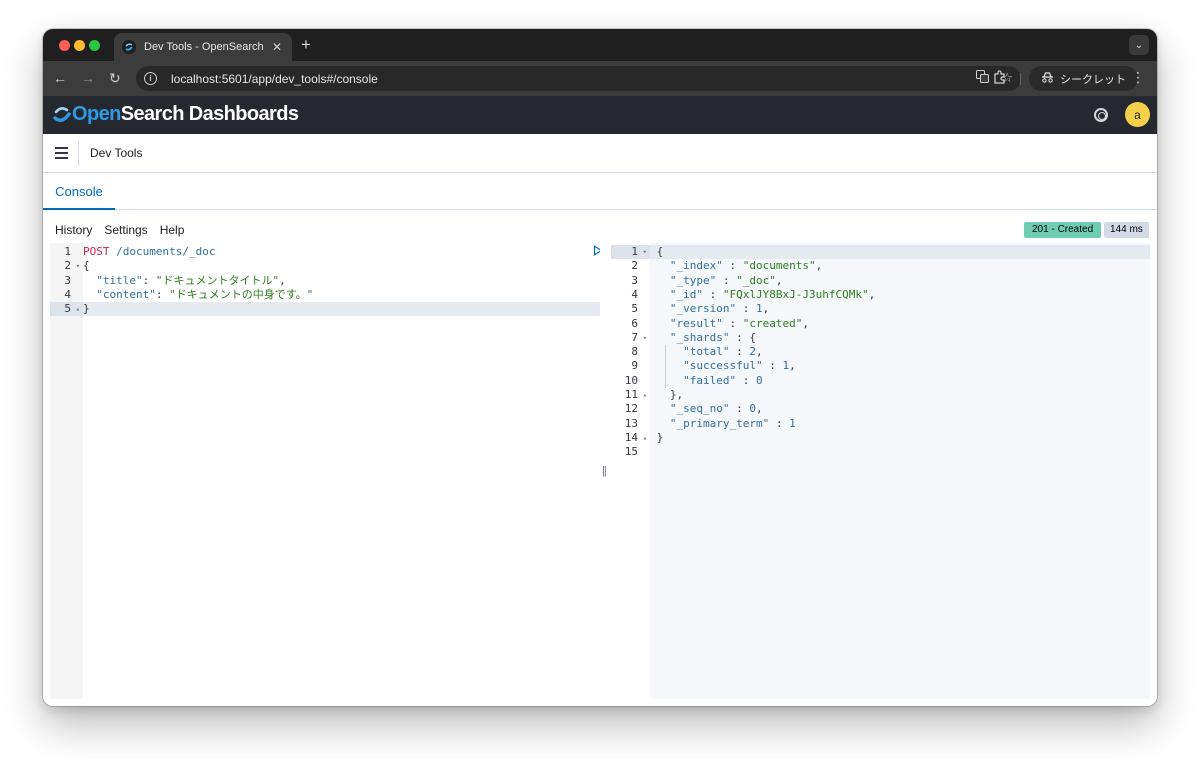 This screenshot has width=1200, height=763. I want to click on http-method: POST, so click(96, 251).